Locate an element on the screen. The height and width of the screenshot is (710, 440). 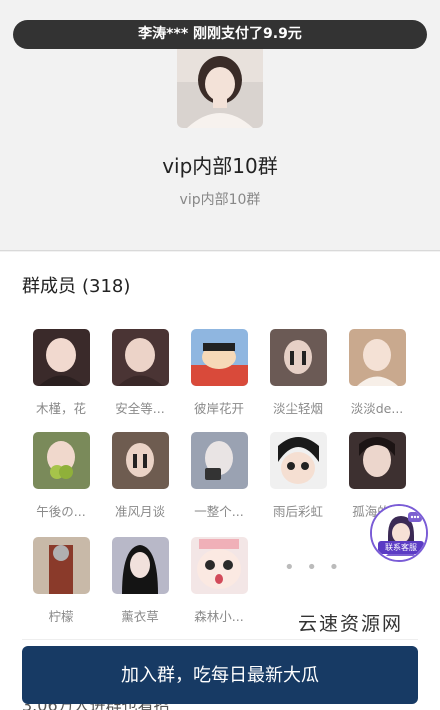
member-item: 准风月谈 is located at coordinates (140, 476).